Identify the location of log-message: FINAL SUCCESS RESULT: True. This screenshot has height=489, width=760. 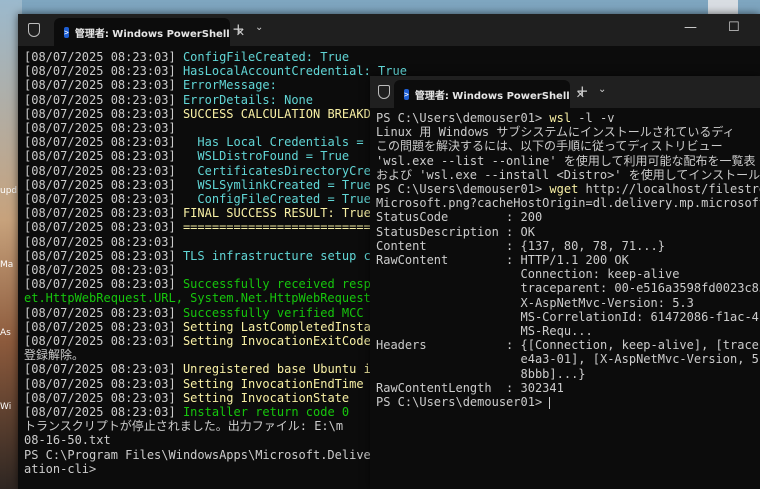
(276, 213).